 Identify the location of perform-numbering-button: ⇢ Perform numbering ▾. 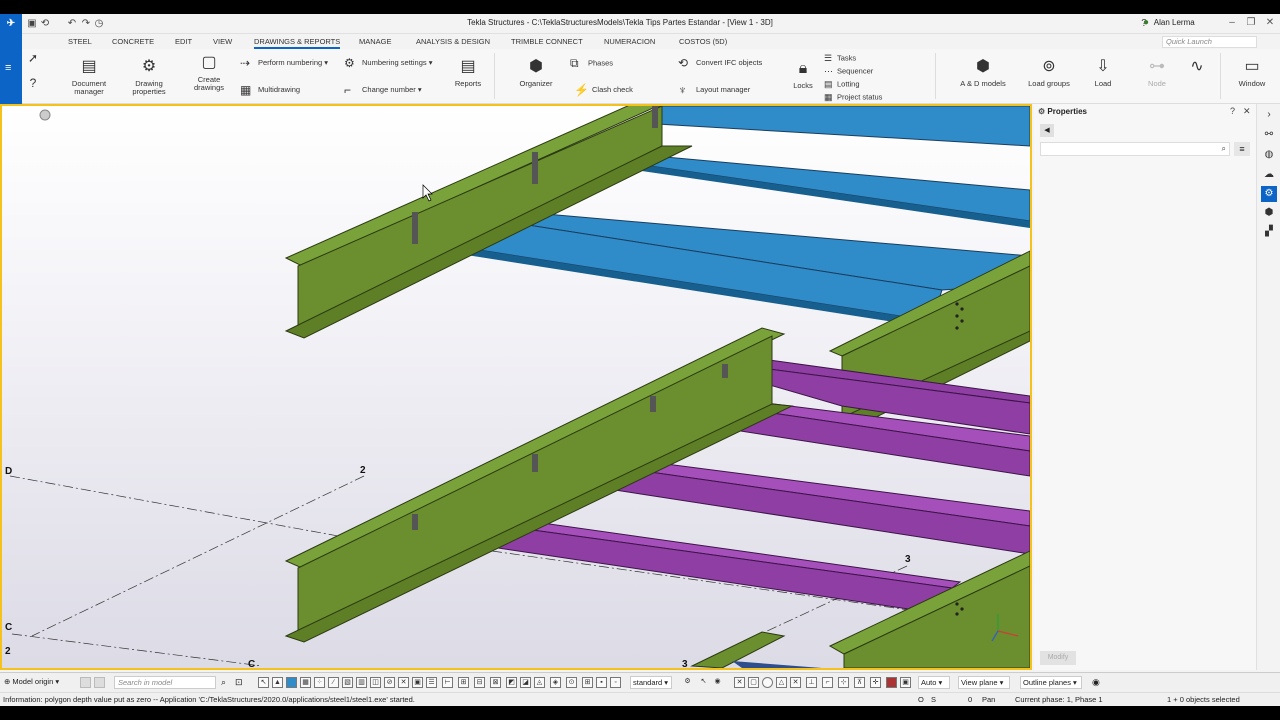
(284, 63).